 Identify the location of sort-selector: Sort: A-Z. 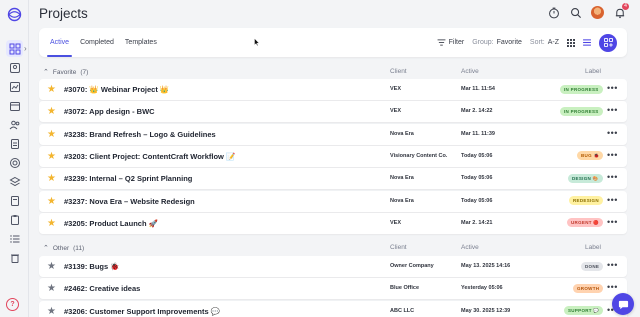
(544, 42).